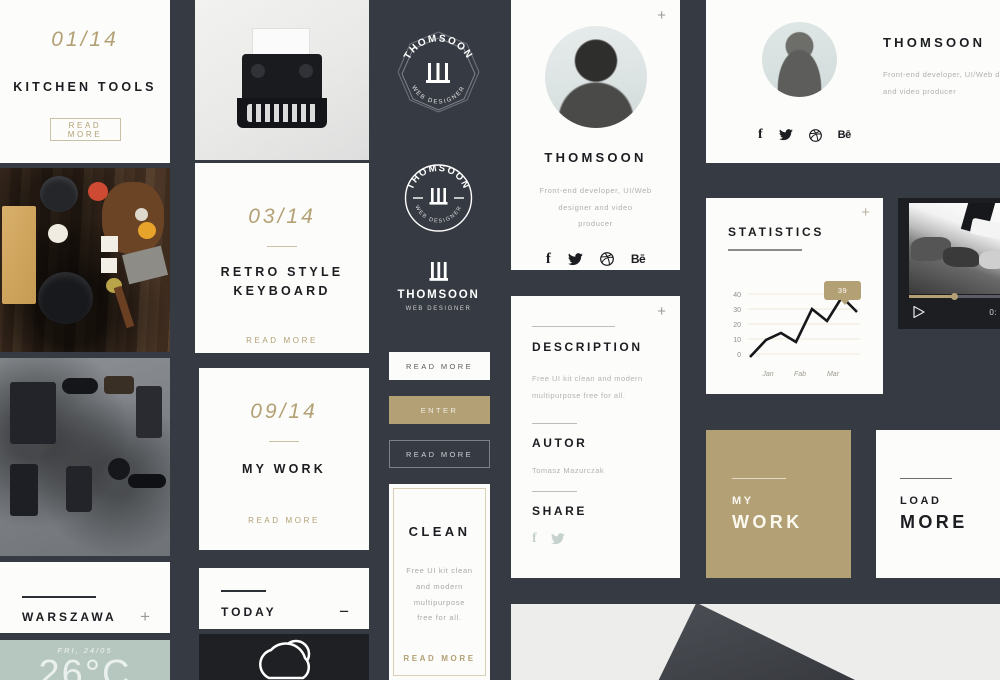 The width and height of the screenshot is (1000, 680). I want to click on read-more-button: READ MORE, so click(85, 129).